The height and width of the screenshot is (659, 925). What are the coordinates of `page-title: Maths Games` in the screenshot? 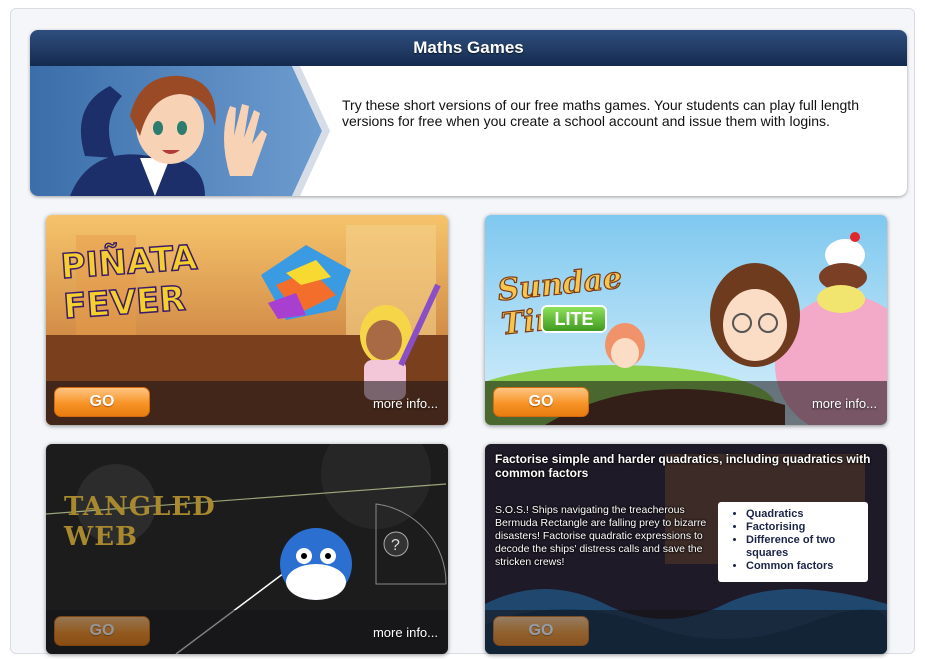 It's located at (468, 47).